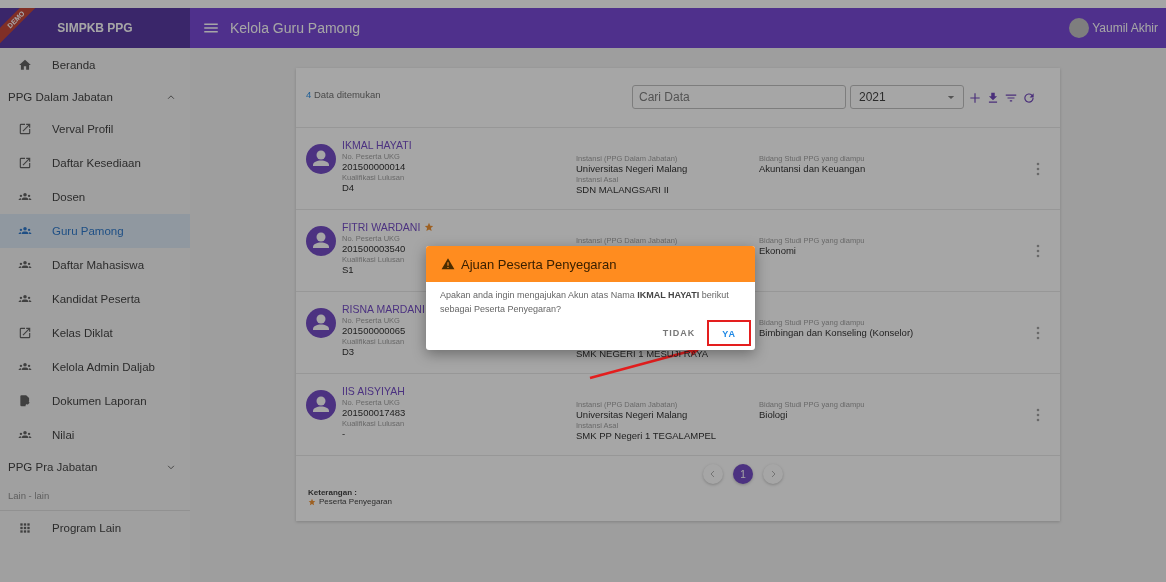  What do you see at coordinates (975, 98) in the screenshot?
I see `add-icon` at bounding box center [975, 98].